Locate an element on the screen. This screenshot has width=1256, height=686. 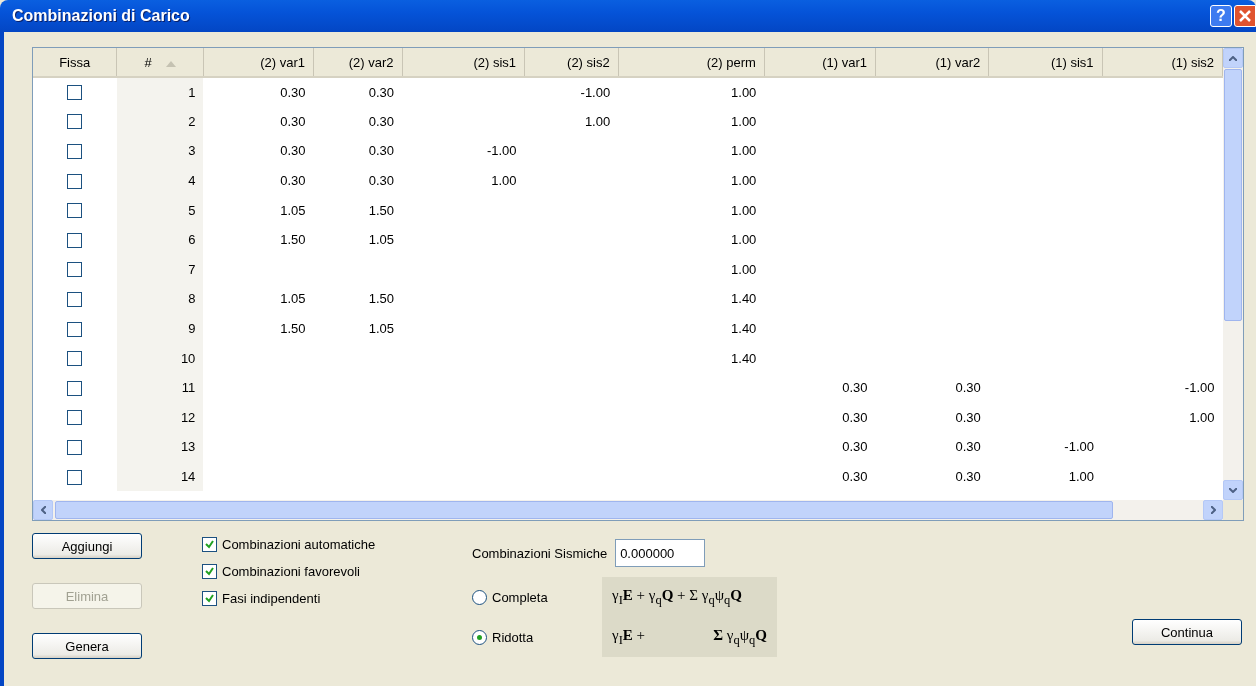
scroll-right-button is located at coordinates (1213, 510).